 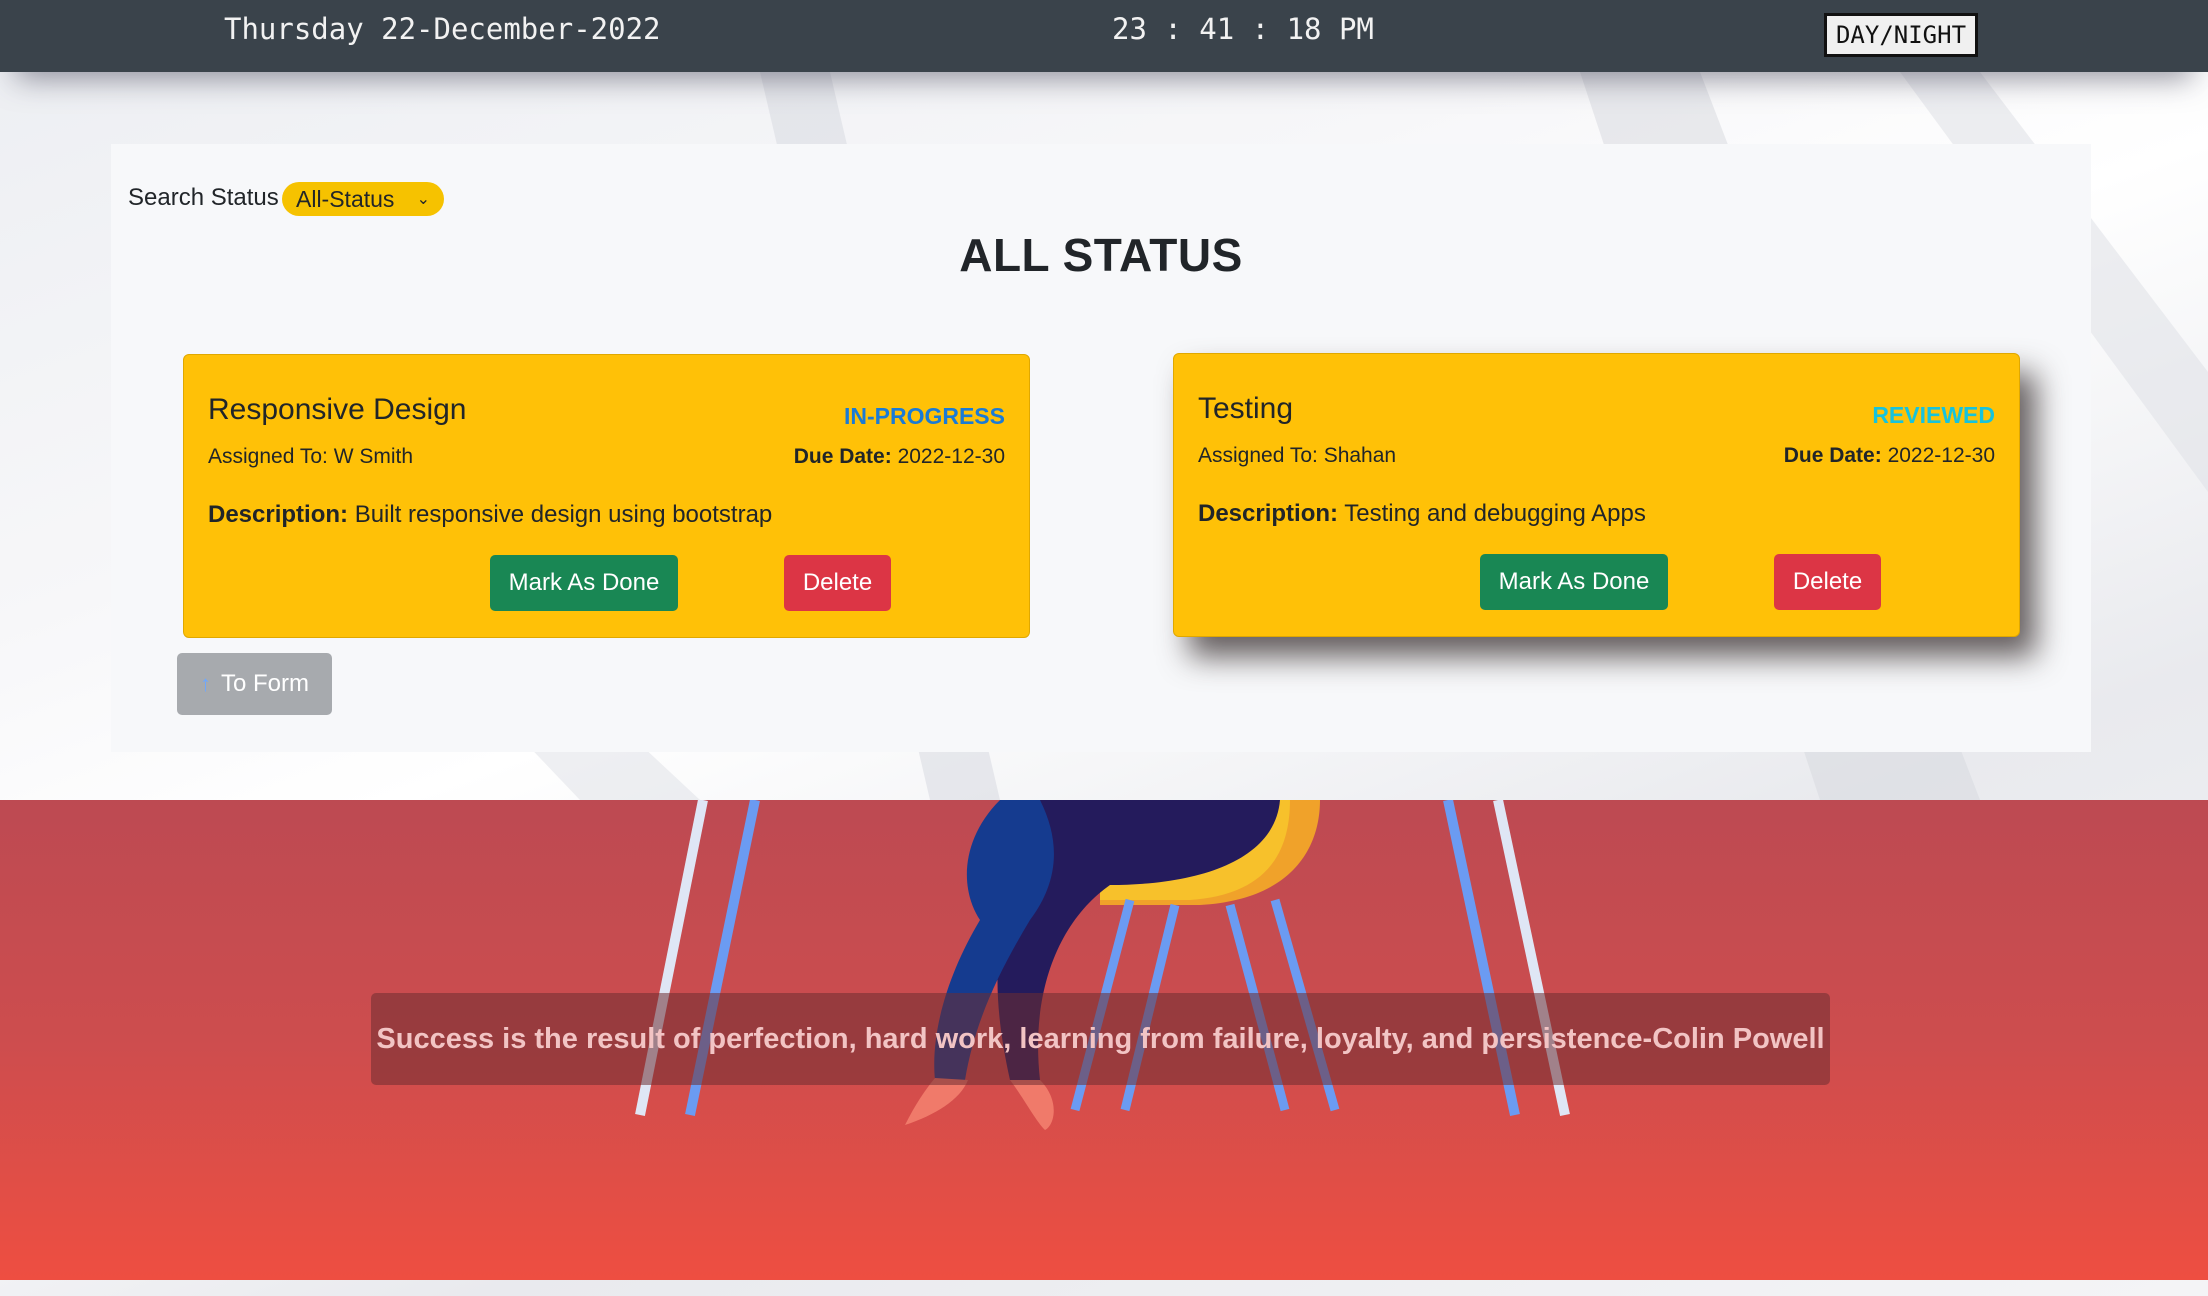 What do you see at coordinates (1297, 455) in the screenshot?
I see `assigned-to: Assigned To: Shahan` at bounding box center [1297, 455].